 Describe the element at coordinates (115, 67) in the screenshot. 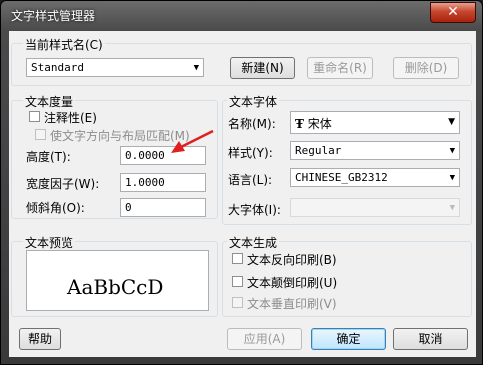

I see `current-style-select: Standard ▼` at that location.